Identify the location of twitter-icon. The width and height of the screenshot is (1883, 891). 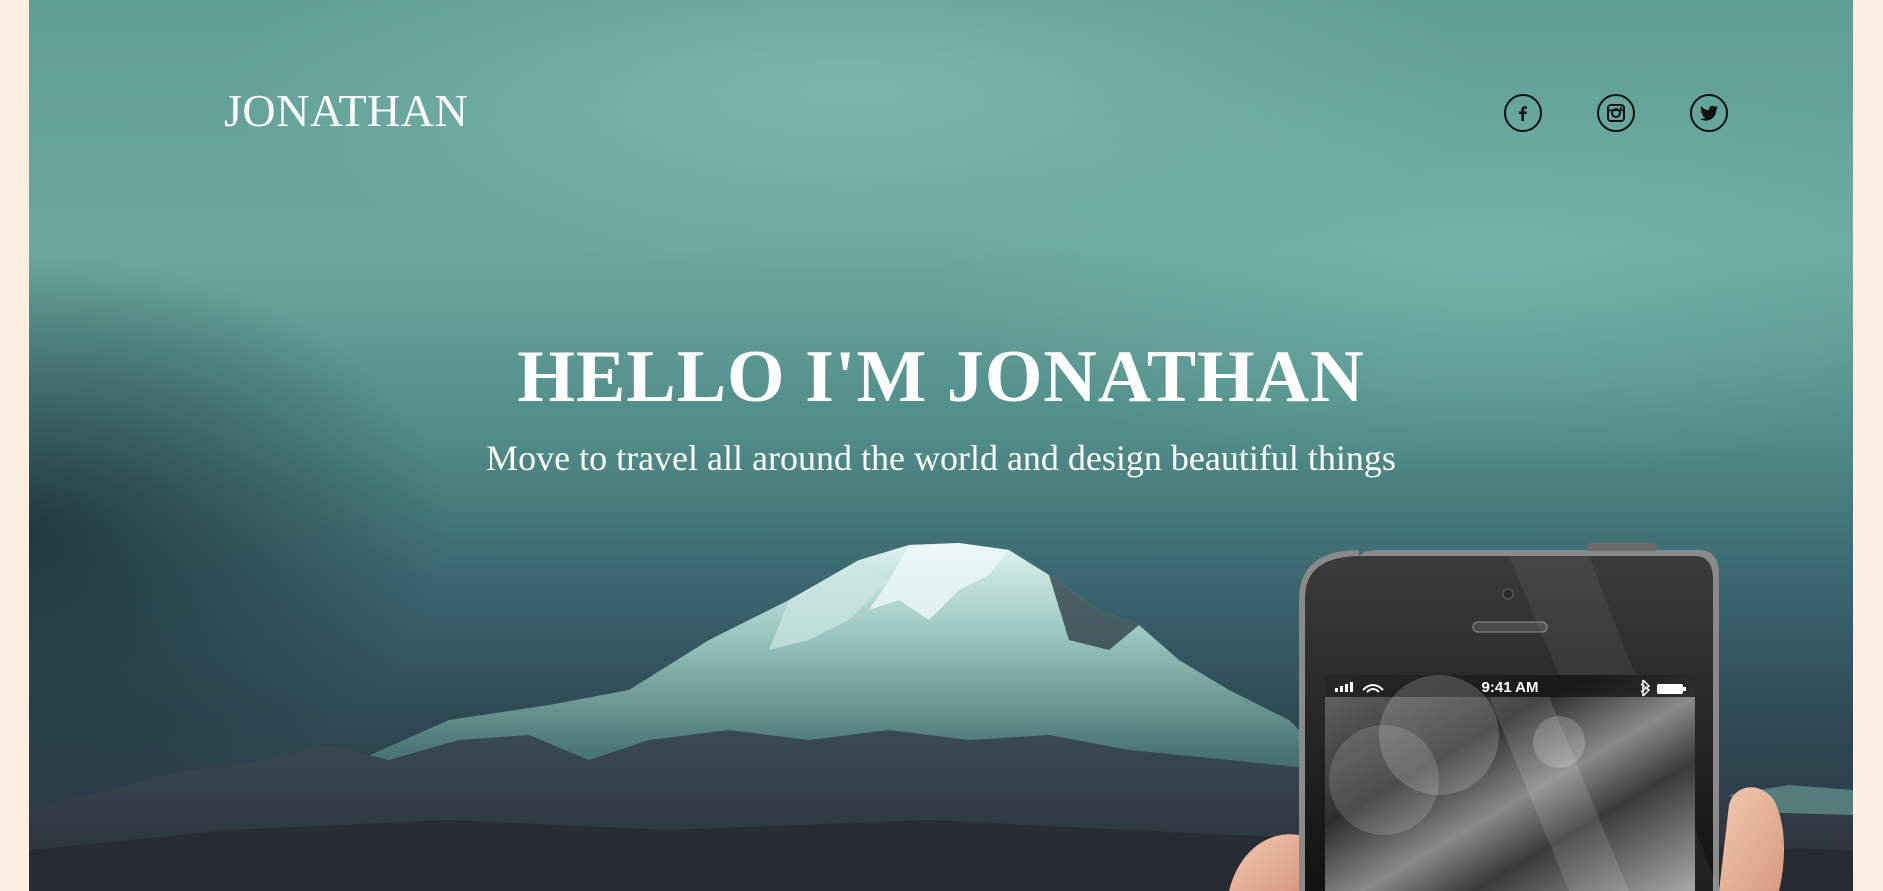
(1709, 113).